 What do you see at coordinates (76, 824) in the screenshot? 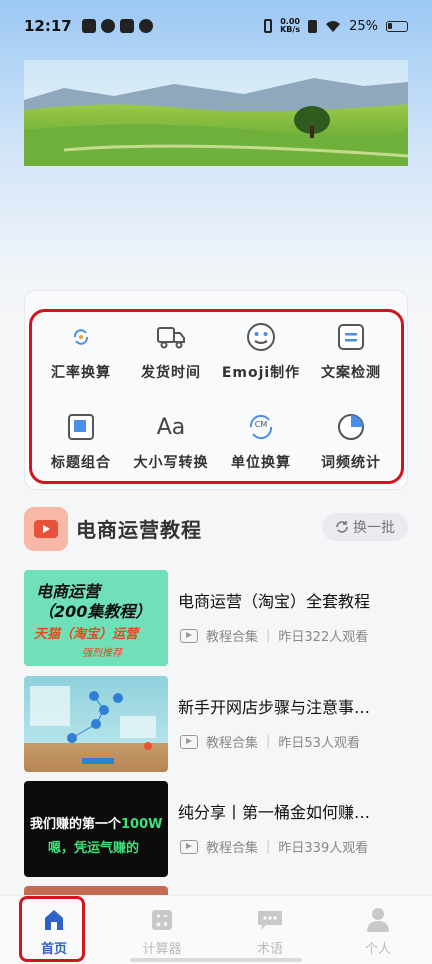
I see `thumb-text-part: 我们赚的第一个` at bounding box center [76, 824].